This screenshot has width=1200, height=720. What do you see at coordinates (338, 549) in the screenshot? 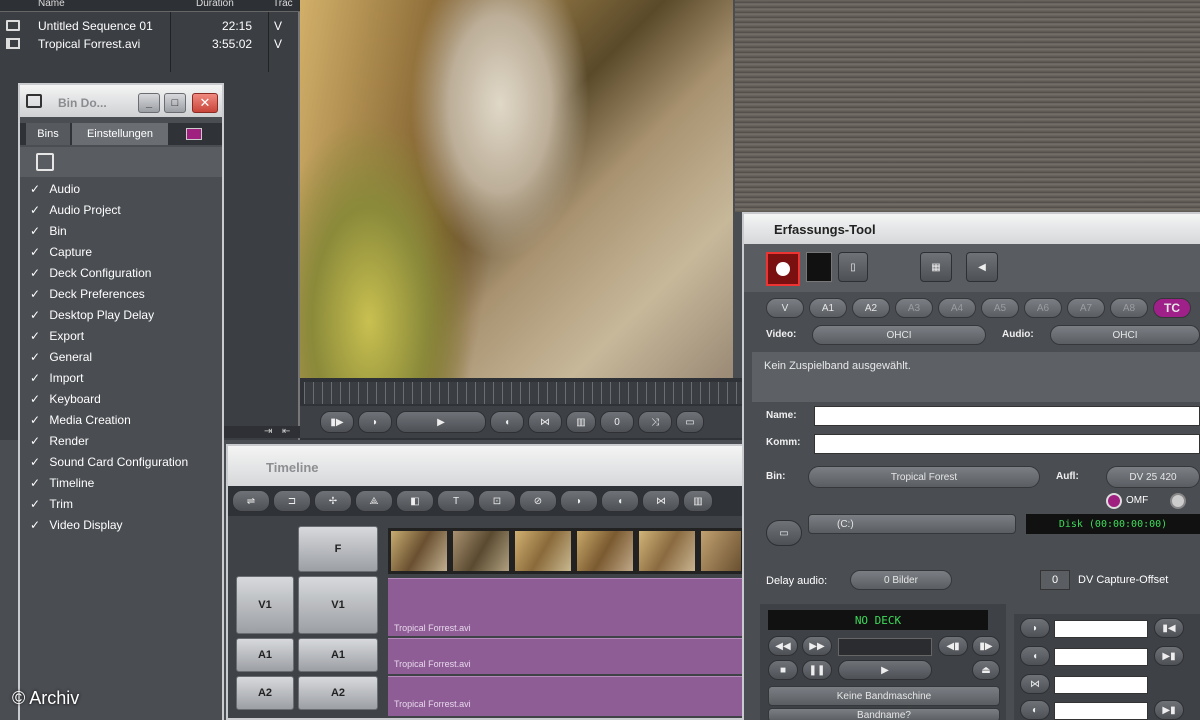
I see `timecode-track-header: F` at bounding box center [338, 549].